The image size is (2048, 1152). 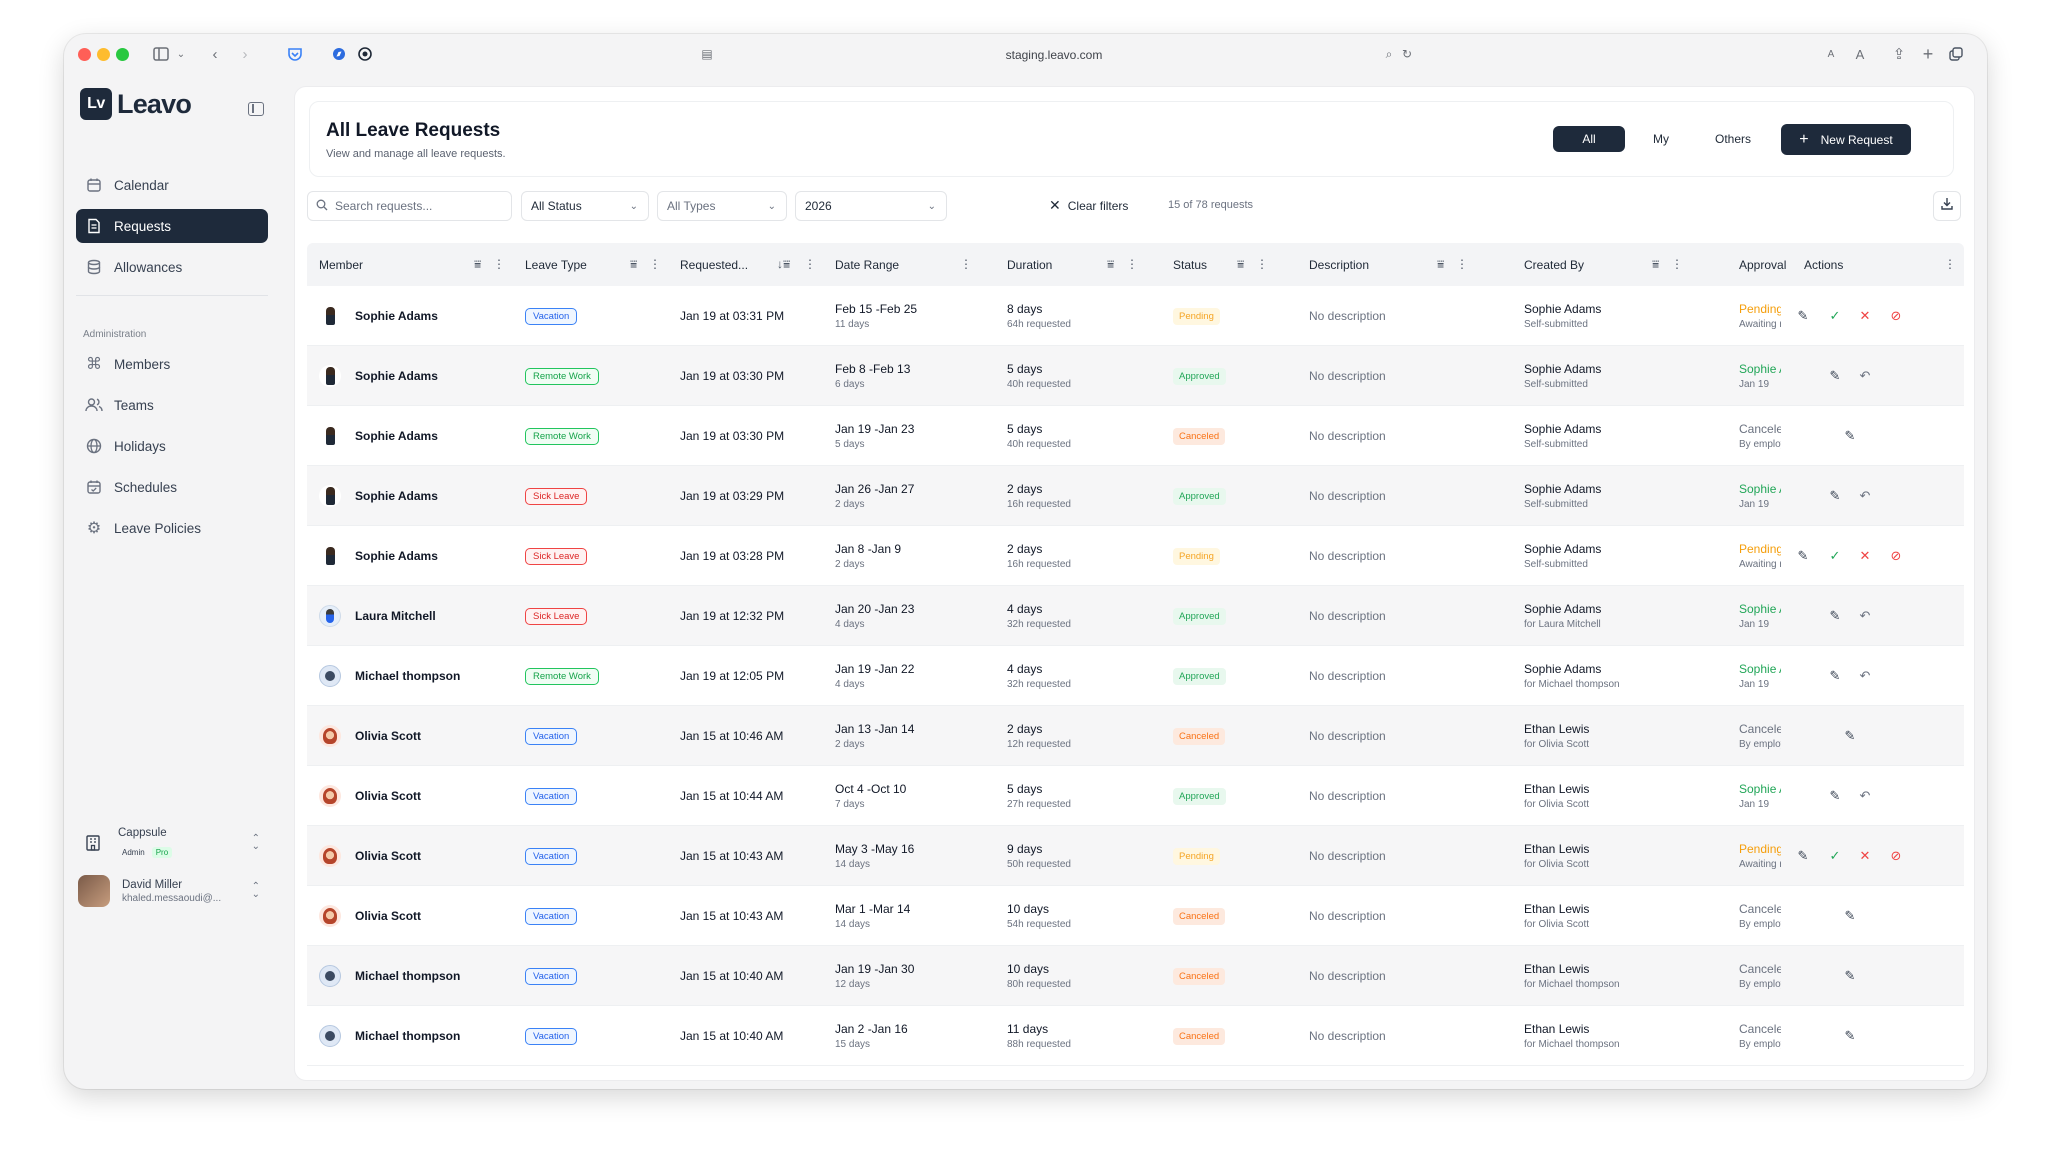 What do you see at coordinates (1823, 264) in the screenshot?
I see `column-actions: Actions` at bounding box center [1823, 264].